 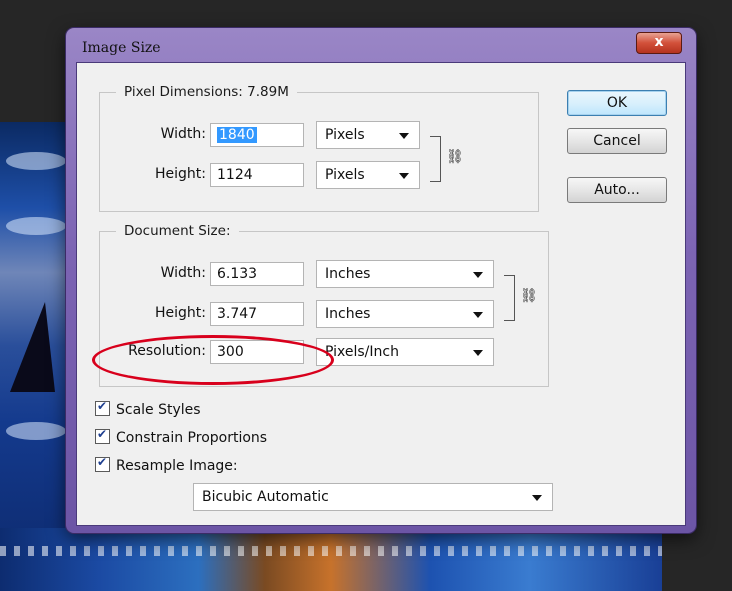 What do you see at coordinates (235, 175) in the screenshot?
I see `pixel-height-value: 1124` at bounding box center [235, 175].